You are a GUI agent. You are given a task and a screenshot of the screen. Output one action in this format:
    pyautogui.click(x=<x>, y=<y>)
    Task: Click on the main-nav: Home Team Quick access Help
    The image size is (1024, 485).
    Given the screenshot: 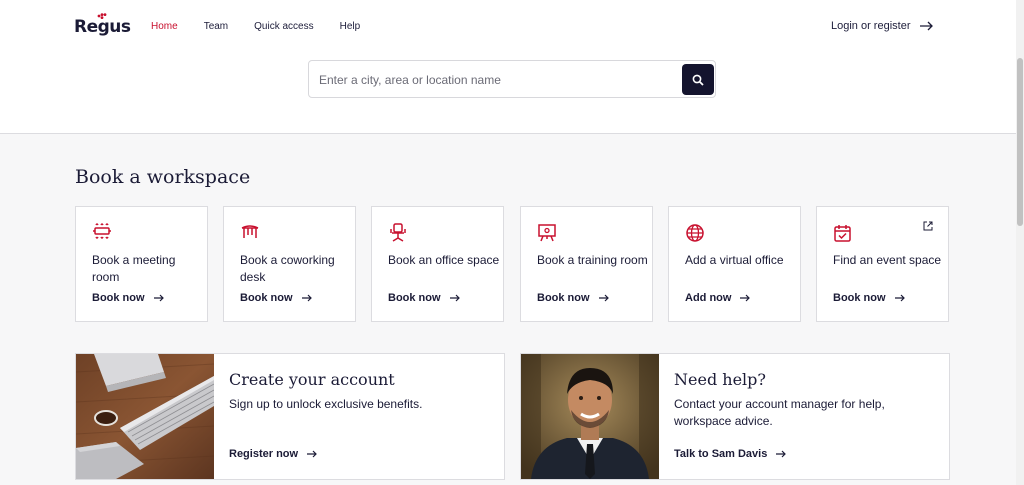 What is the action you would take?
    pyautogui.click(x=268, y=26)
    